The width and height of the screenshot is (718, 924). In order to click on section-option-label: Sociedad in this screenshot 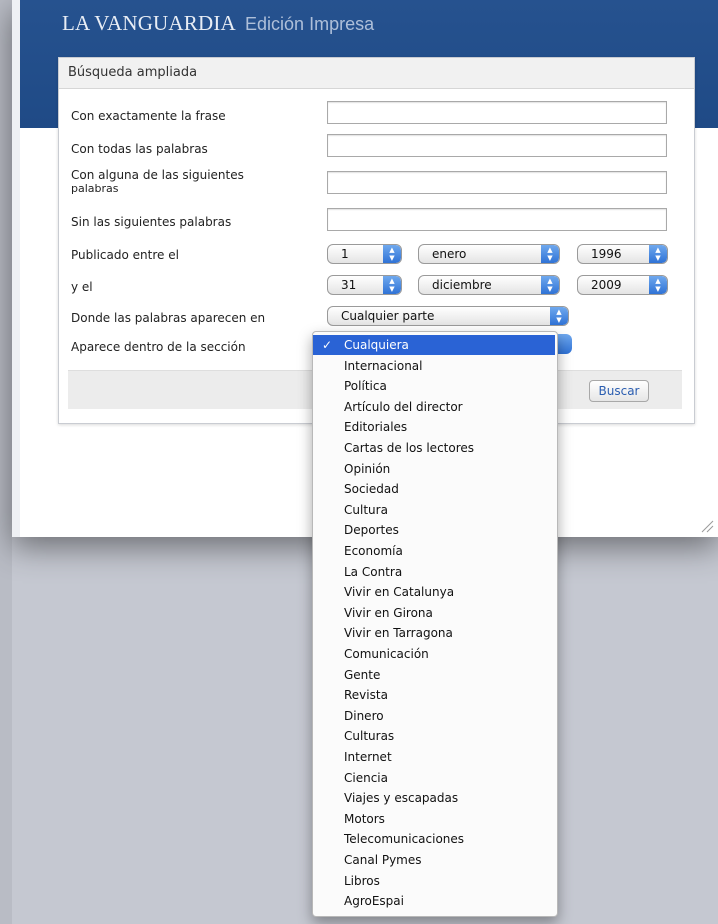, I will do `click(371, 489)`.